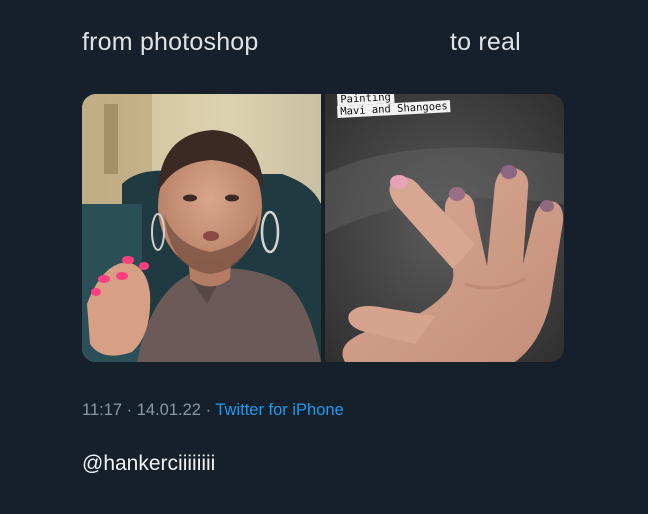 This screenshot has width=648, height=514. I want to click on caption-from-photoshop: from photoshop, so click(170, 42).